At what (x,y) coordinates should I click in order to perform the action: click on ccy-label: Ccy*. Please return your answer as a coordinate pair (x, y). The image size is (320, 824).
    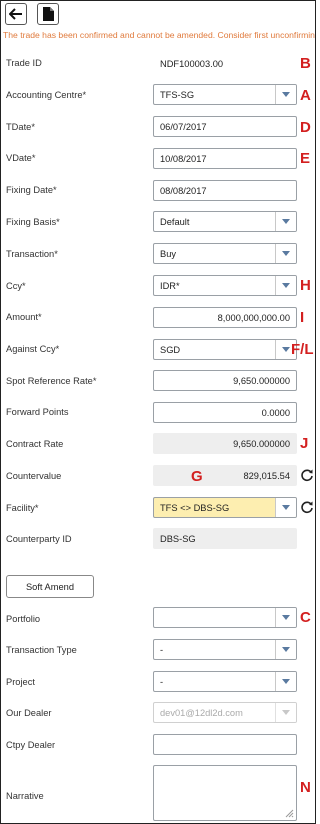
    Looking at the image, I should click on (16, 286).